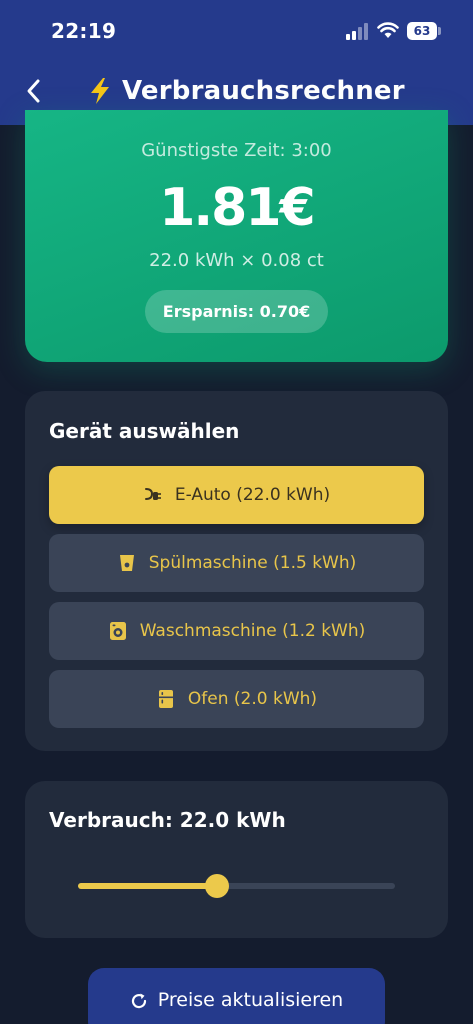  Describe the element at coordinates (148, 886) in the screenshot. I see `usage-slider-fill` at that location.